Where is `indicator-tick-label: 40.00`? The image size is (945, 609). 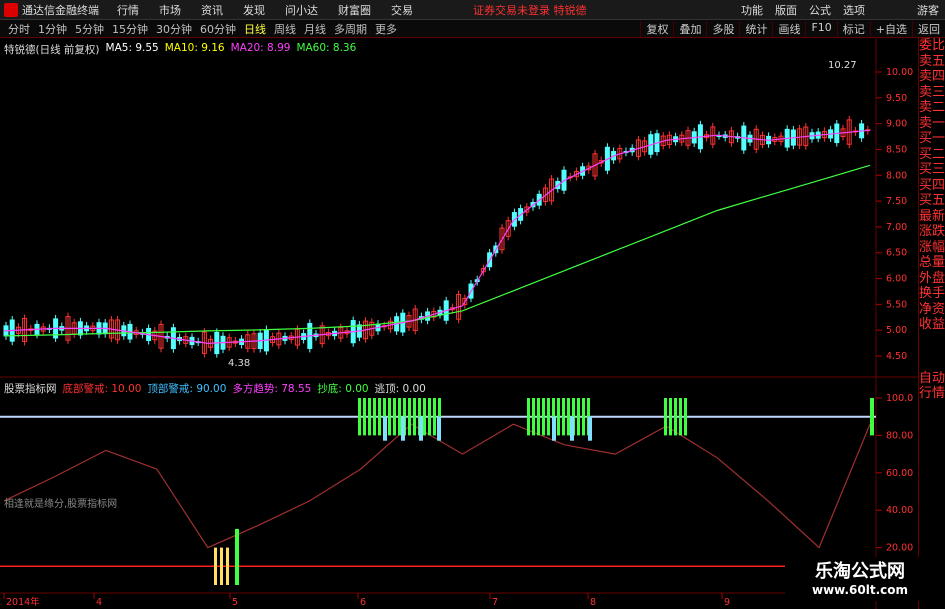 indicator-tick-label: 40.00 is located at coordinates (899, 510).